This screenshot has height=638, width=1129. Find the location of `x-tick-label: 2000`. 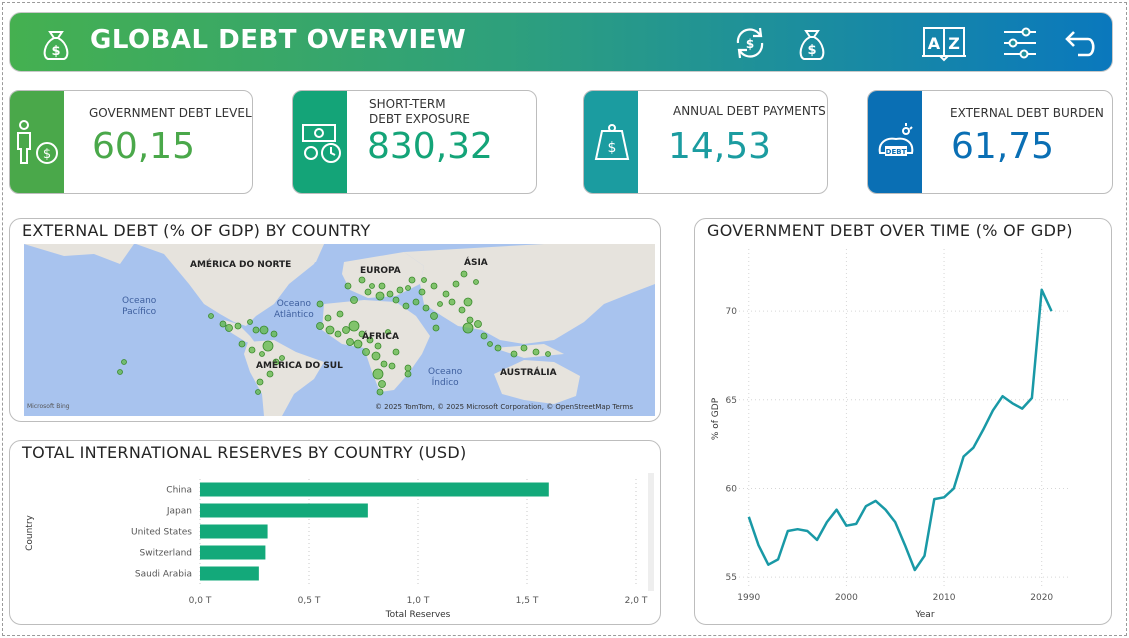

x-tick-label: 2000 is located at coordinates (846, 598).